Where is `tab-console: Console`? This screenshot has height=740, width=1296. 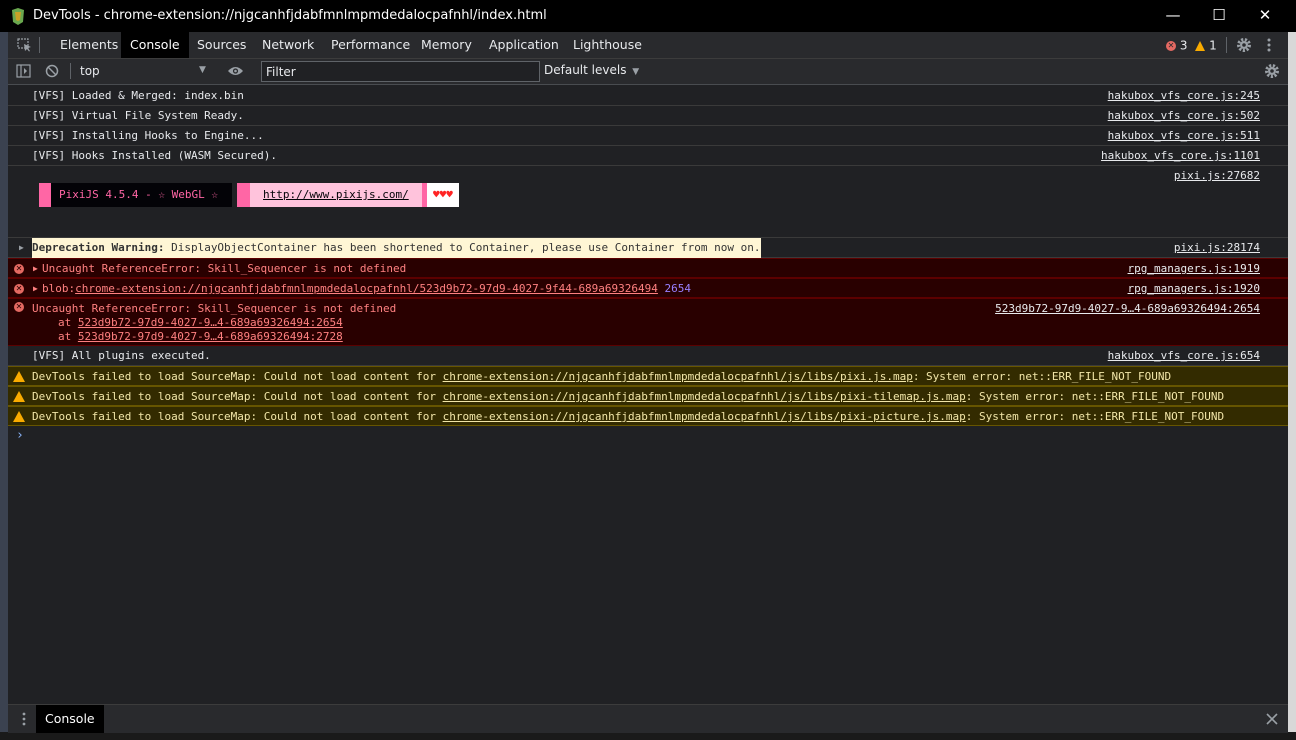
tab-console: Console is located at coordinates (155, 45).